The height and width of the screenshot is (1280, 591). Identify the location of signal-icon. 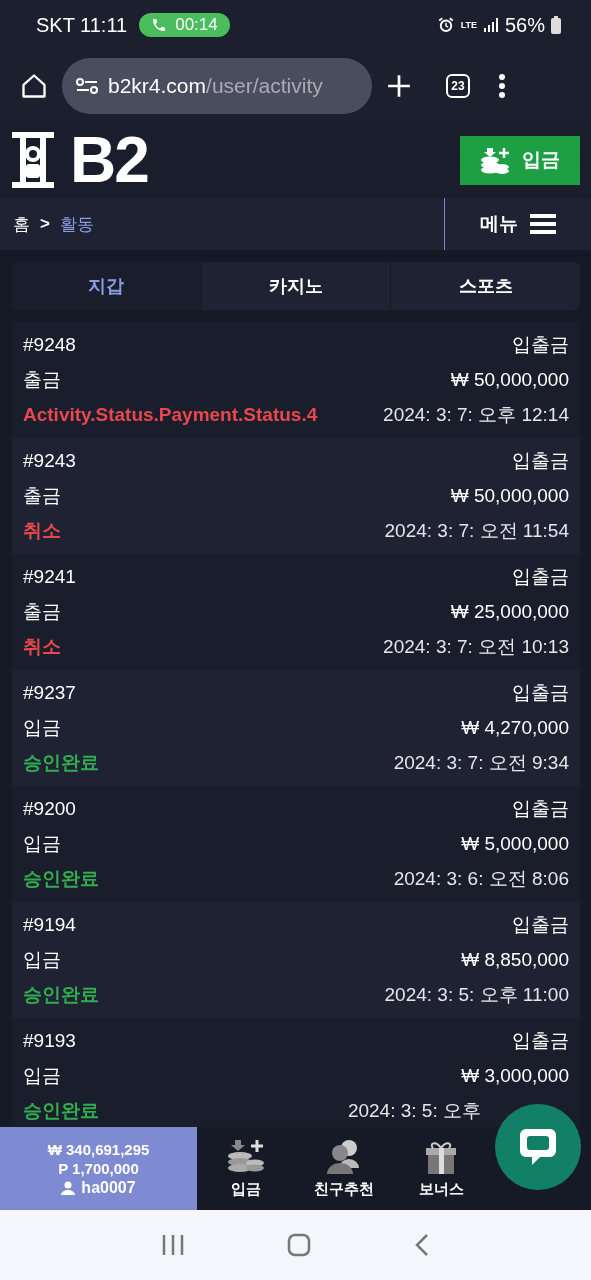
(490, 25).